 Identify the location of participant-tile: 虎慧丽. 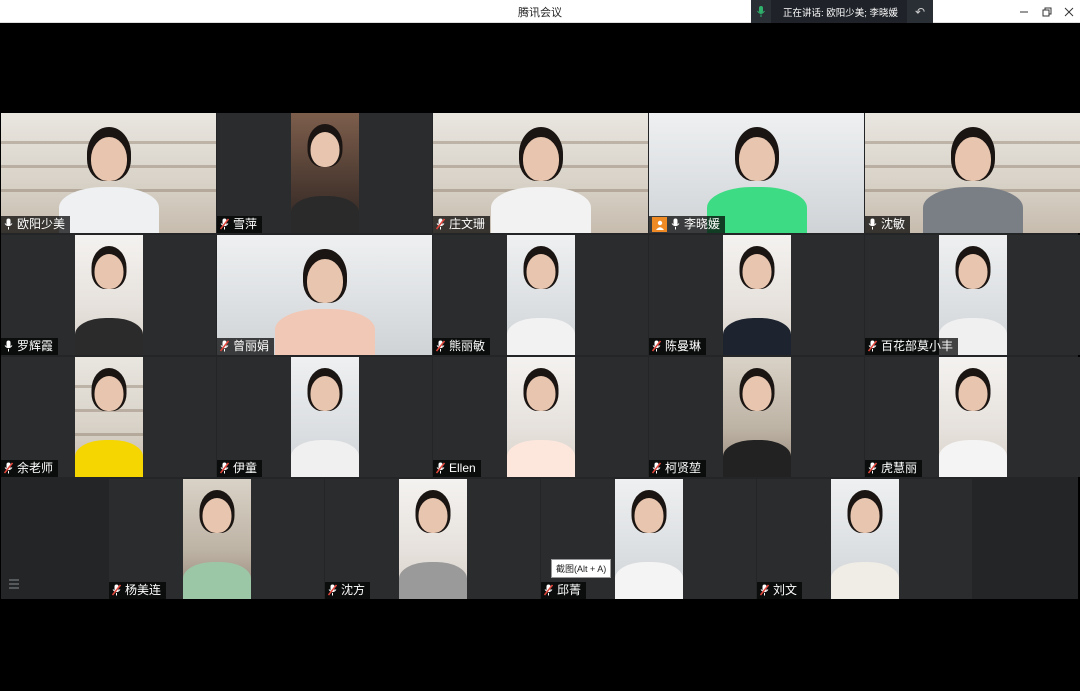
(972, 417).